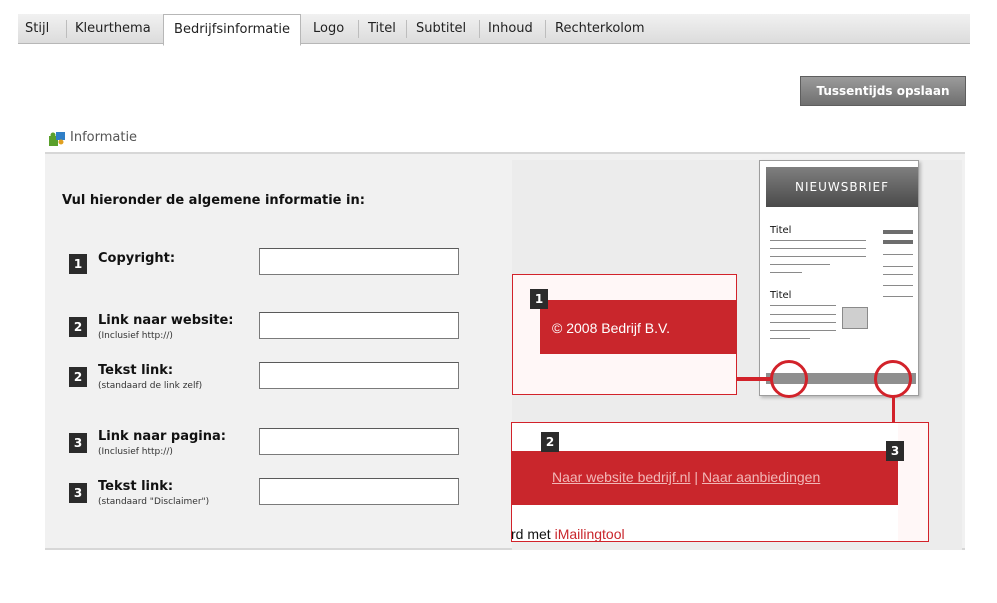  Describe the element at coordinates (382, 29) in the screenshot. I see `tab-titel: Titel` at that location.